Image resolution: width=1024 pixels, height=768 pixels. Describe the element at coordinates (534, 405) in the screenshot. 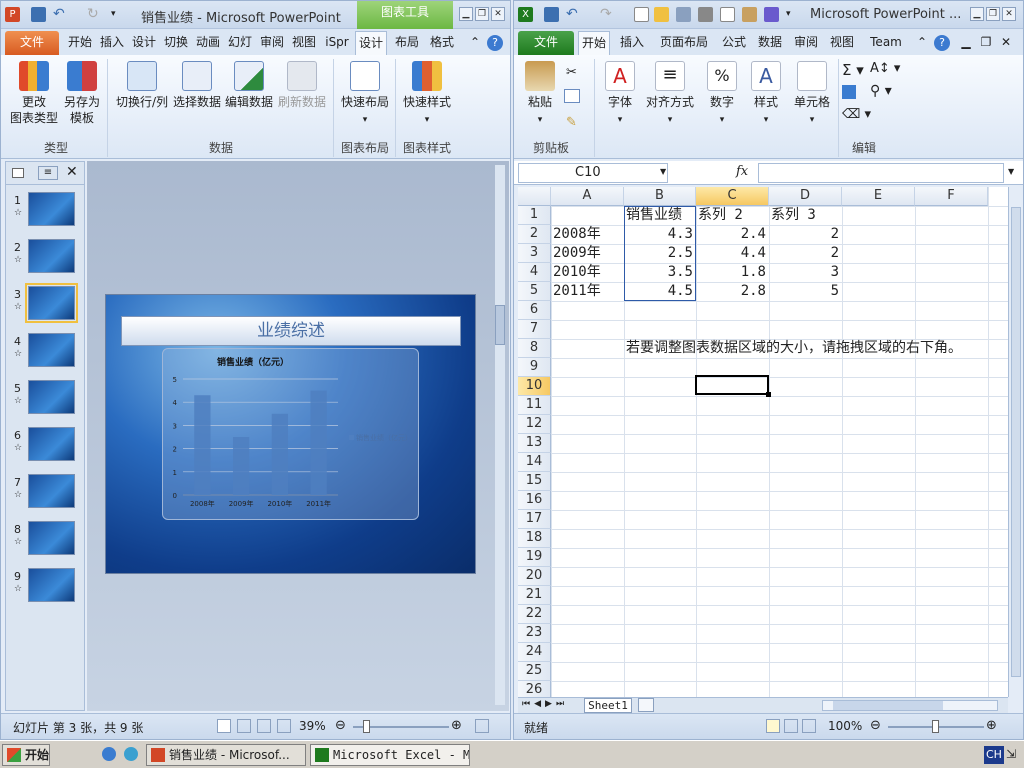

I see `row-header-11: 11` at that location.